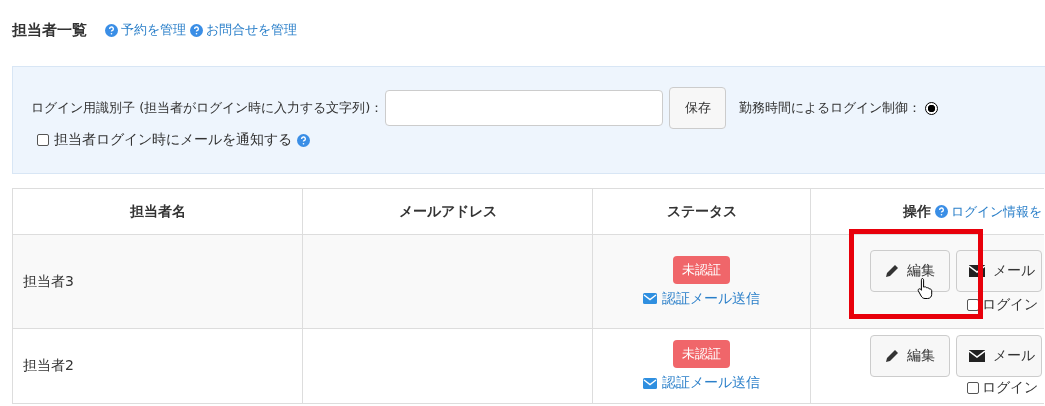  What do you see at coordinates (173, 140) in the screenshot?
I see `notify-label: 担当者ログイン時にメールを通知する` at bounding box center [173, 140].